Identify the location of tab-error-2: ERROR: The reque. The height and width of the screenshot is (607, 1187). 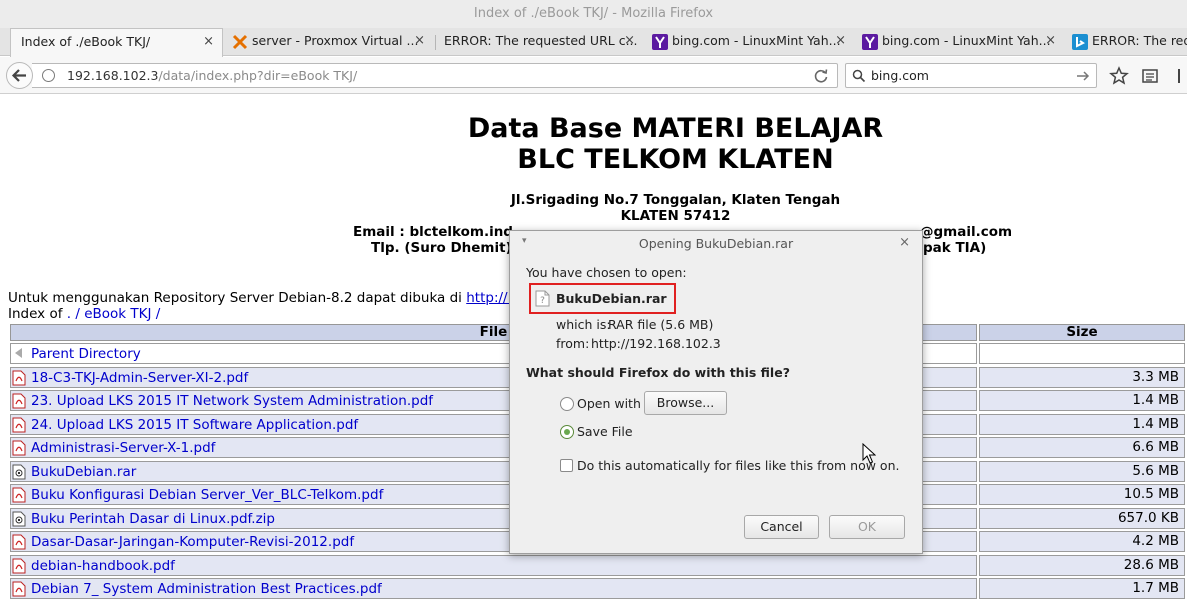
(1127, 42).